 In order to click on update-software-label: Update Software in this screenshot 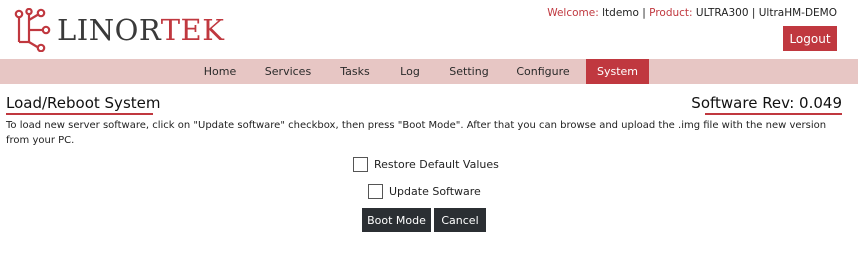, I will do `click(435, 191)`.